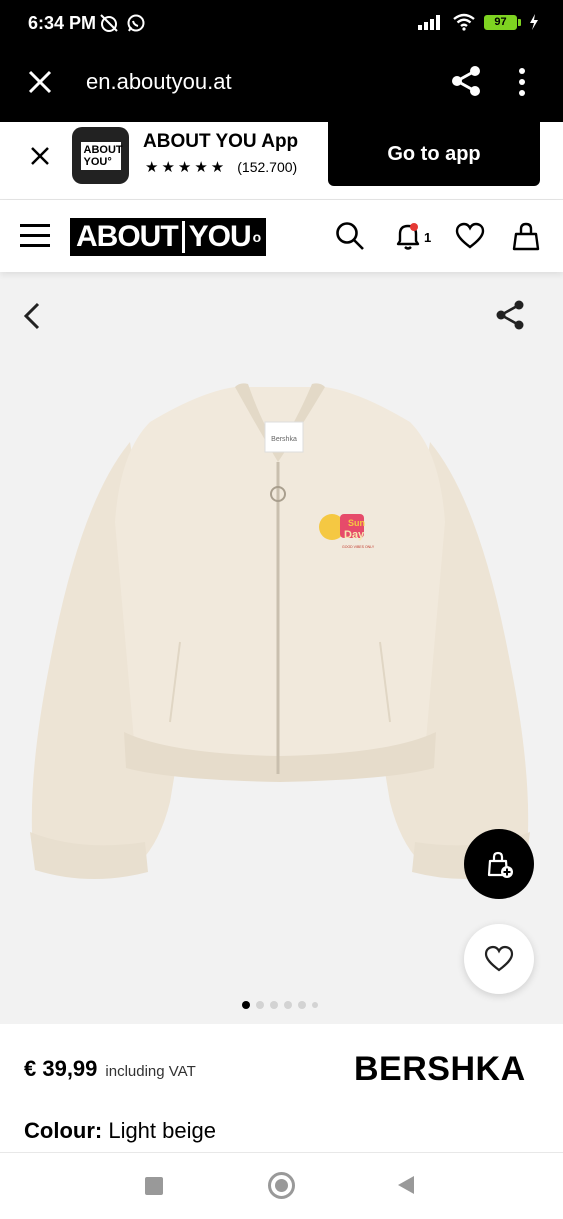  What do you see at coordinates (526, 236) in the screenshot?
I see `bag-icon` at bounding box center [526, 236].